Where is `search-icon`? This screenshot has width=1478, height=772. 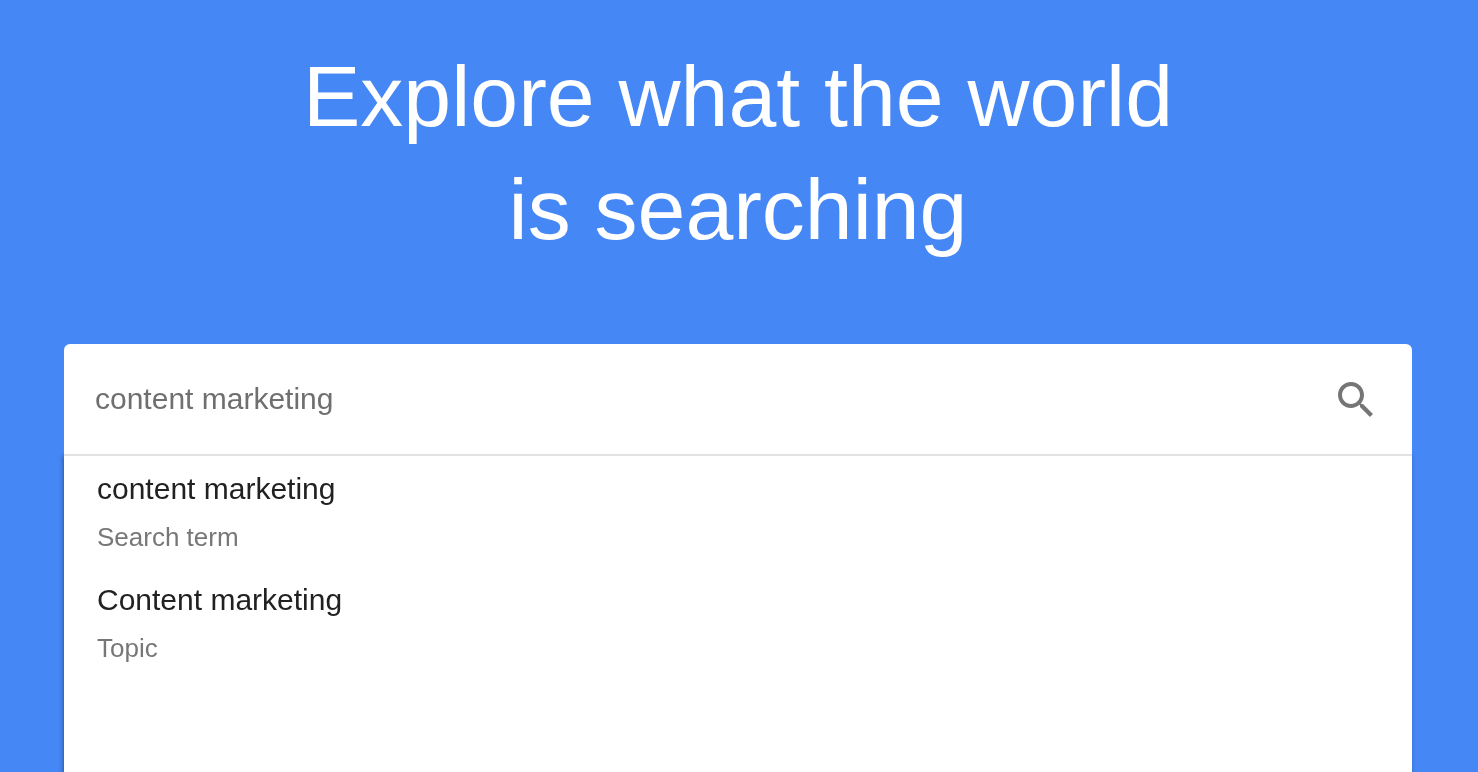
search-icon is located at coordinates (1355, 399).